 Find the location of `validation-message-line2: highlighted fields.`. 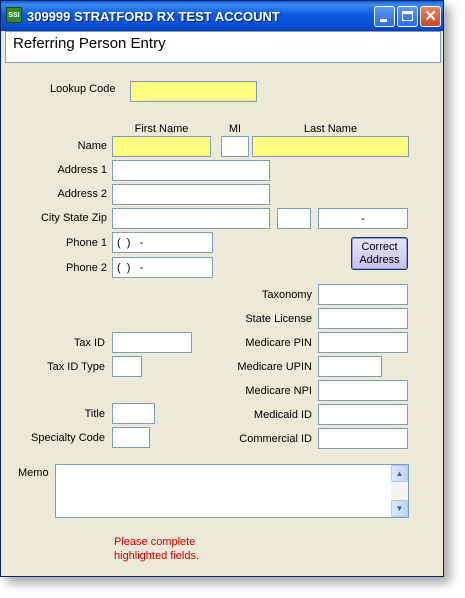

validation-message-line2: highlighted fields. is located at coordinates (157, 556).